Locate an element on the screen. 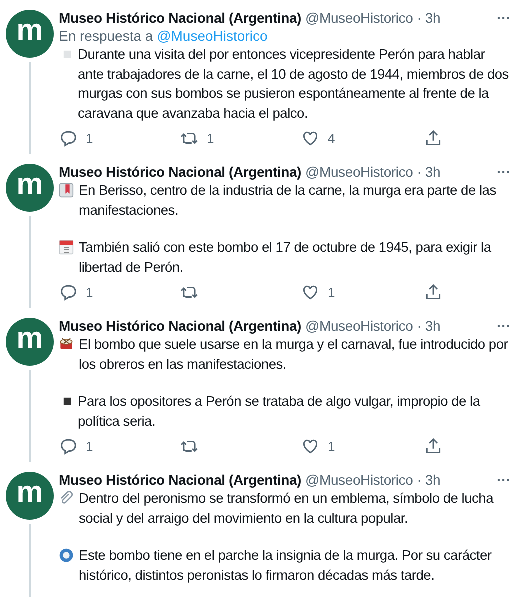 The image size is (519, 603). radio-button-icon is located at coordinates (66, 555).